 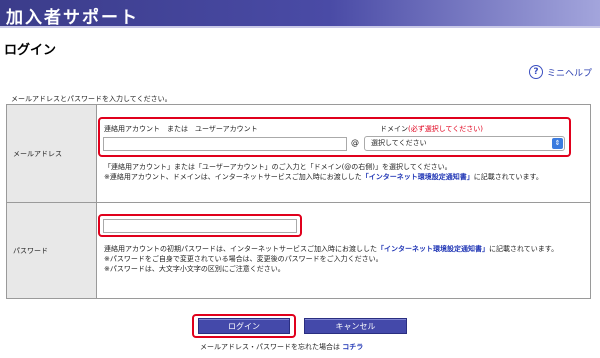 I want to click on question-circle-icon: ?, so click(x=535, y=72).